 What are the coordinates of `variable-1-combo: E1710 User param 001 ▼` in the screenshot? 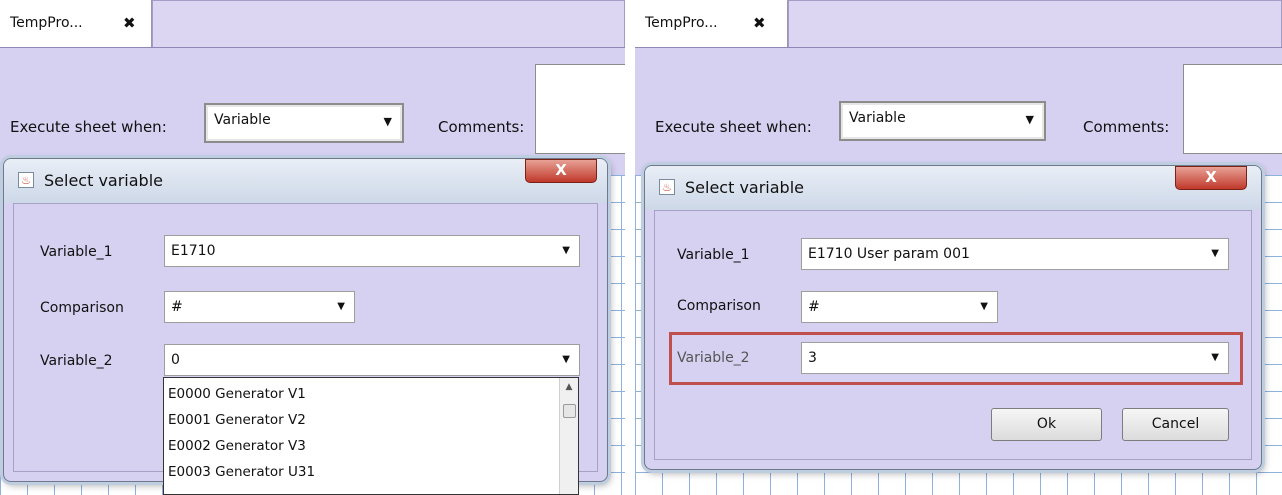 It's located at (1015, 254).